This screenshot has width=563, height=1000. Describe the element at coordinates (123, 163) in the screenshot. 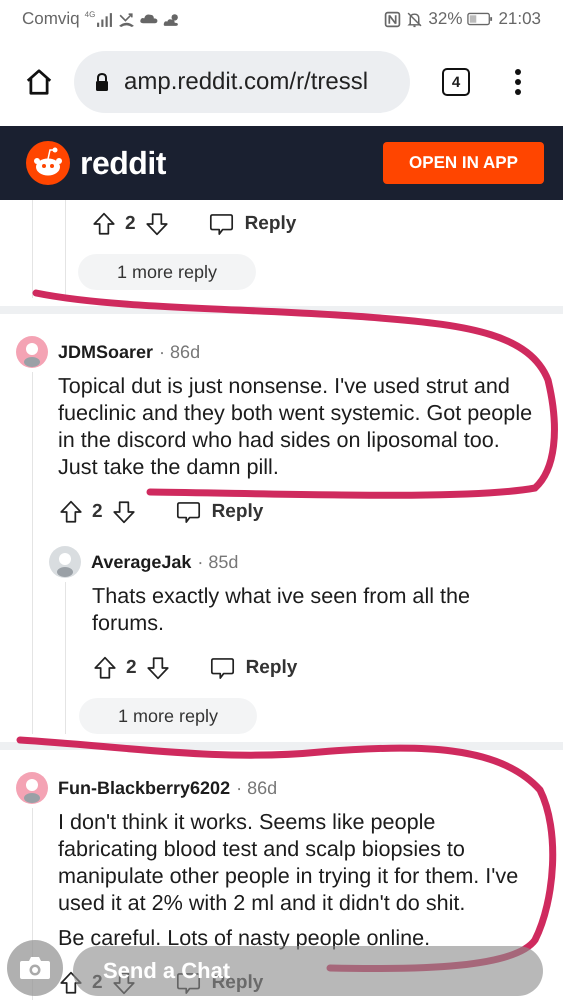

I see `reddit-wordmark: reddit` at that location.